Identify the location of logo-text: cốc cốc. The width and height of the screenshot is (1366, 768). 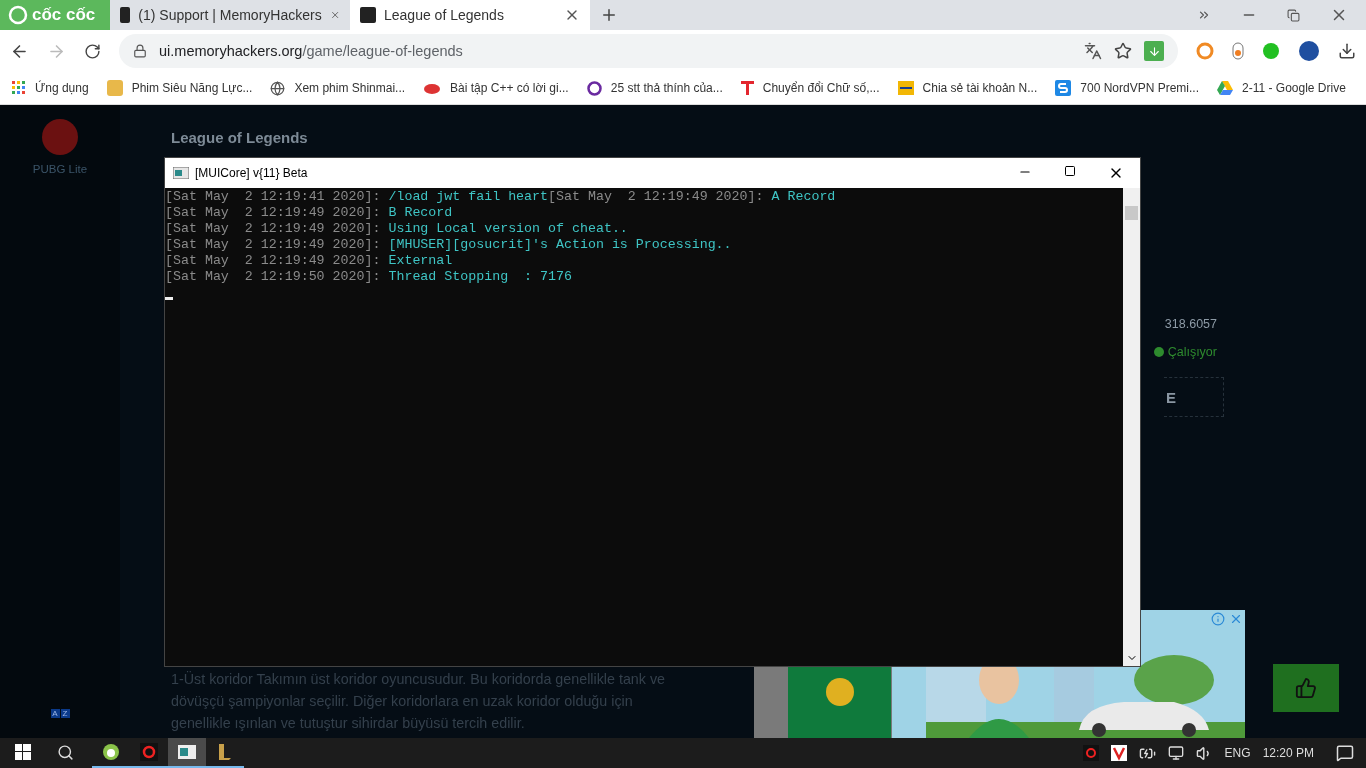
(64, 15).